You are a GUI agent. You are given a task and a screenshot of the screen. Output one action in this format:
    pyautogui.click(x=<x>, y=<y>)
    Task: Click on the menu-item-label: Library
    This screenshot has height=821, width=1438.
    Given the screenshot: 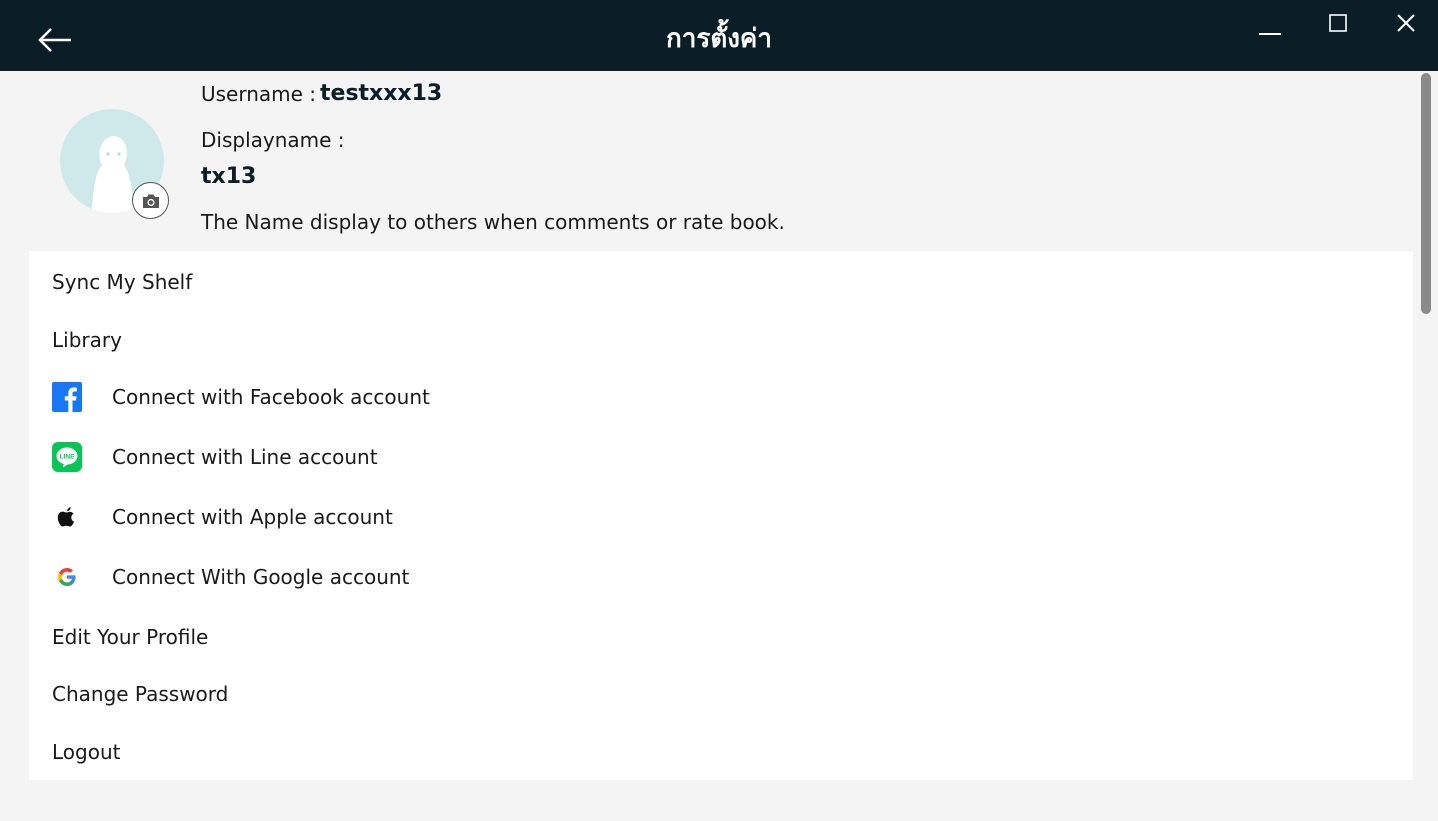 What is the action you would take?
    pyautogui.click(x=87, y=340)
    